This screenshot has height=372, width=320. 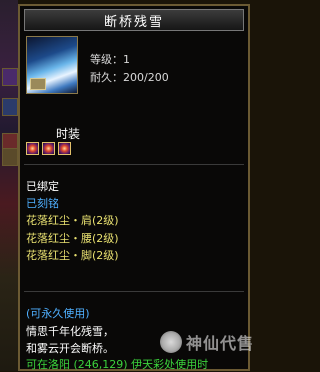 What do you see at coordinates (72, 220) in the screenshot?
I see `set-bonus-shoulder: 花落红尘・肩(2级)` at bounding box center [72, 220].